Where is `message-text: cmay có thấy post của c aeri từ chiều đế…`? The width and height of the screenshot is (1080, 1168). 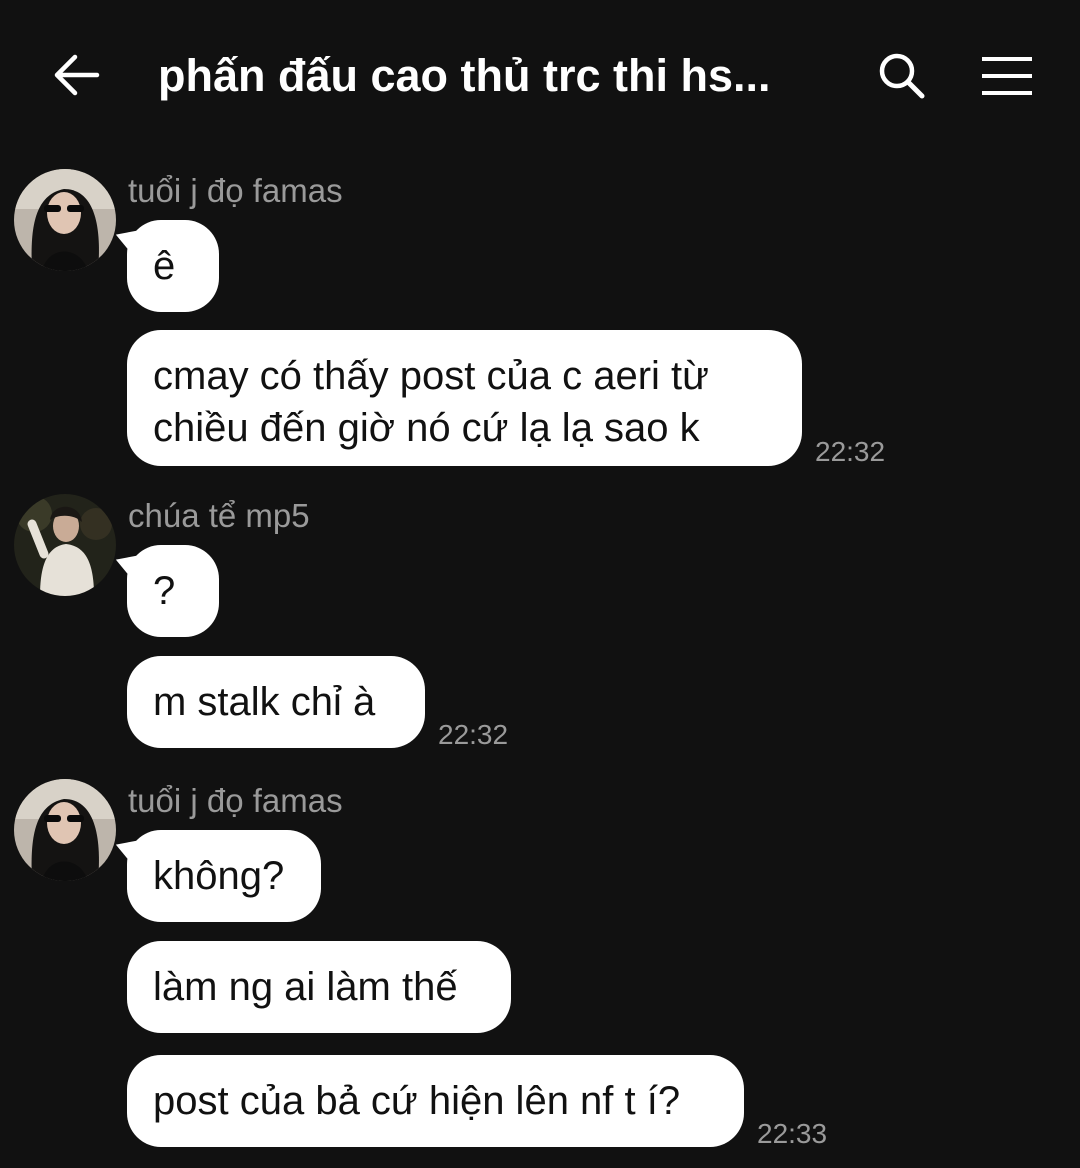
message-text: cmay có thấy post của c aeri từ chiều đế… is located at coordinates (431, 402).